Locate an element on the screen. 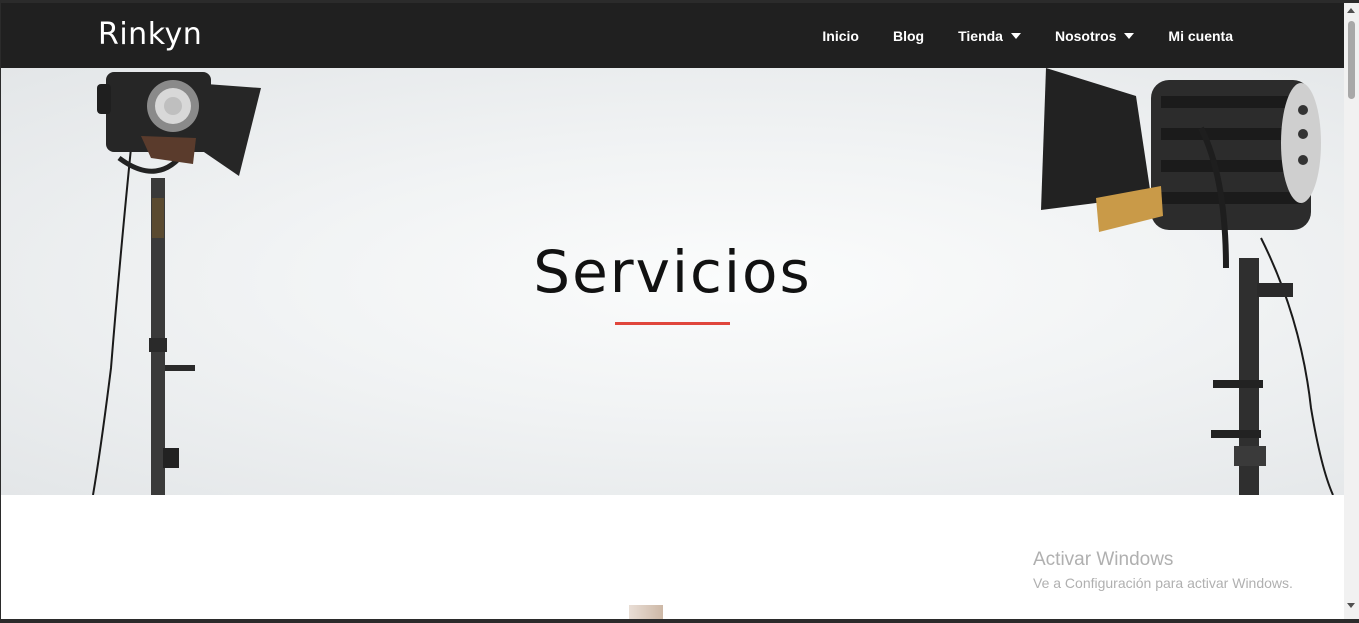 This screenshot has width=1359, height=623. nav-label: Blog is located at coordinates (908, 35).